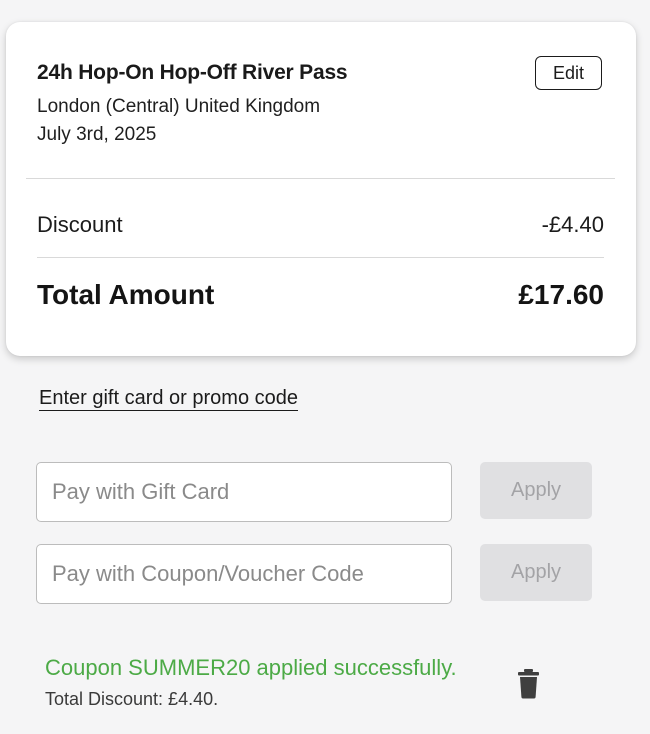 Image resolution: width=650 pixels, height=734 pixels. I want to click on cropped-heading-fragment, so click(325, 2).